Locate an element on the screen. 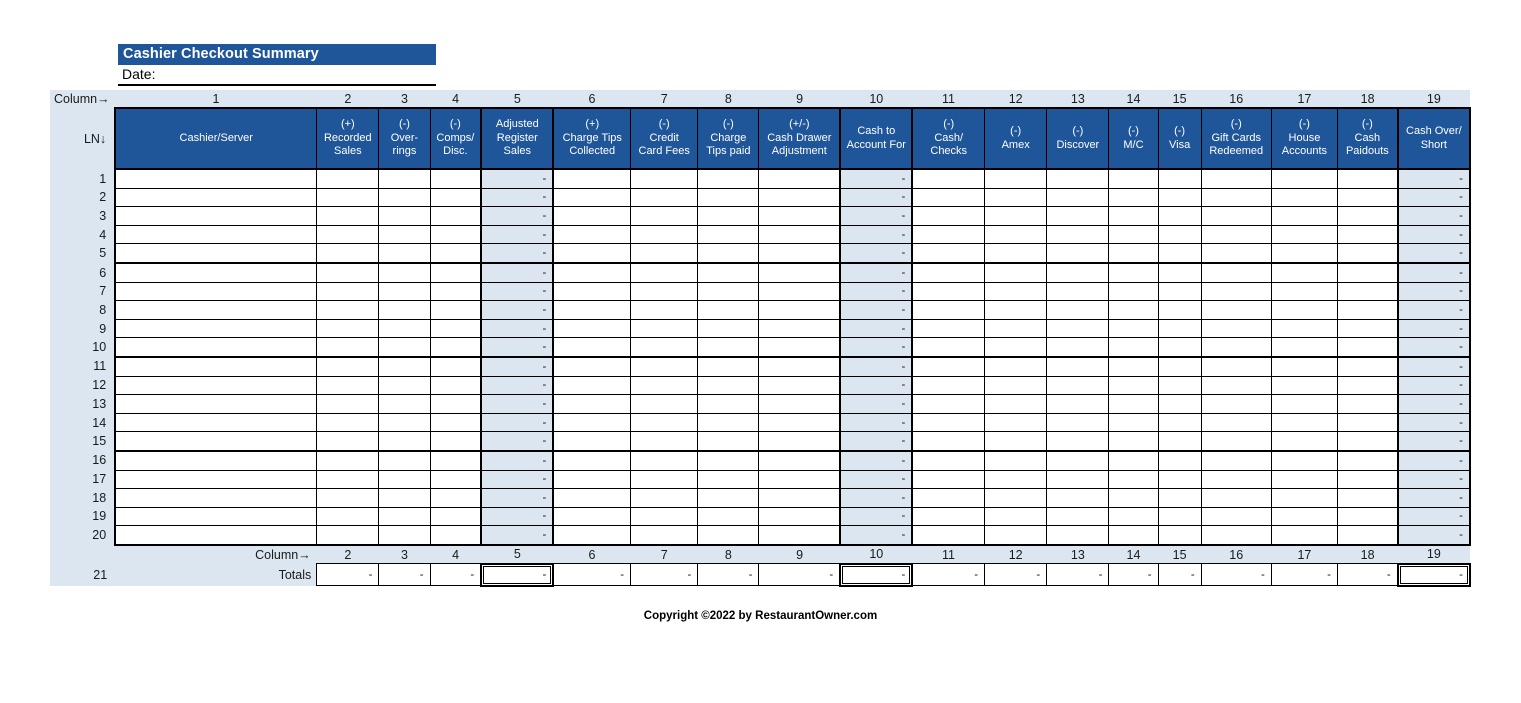 Image resolution: width=1521 pixels, height=703 pixels. cell-r4-c12 is located at coordinates (1016, 235).